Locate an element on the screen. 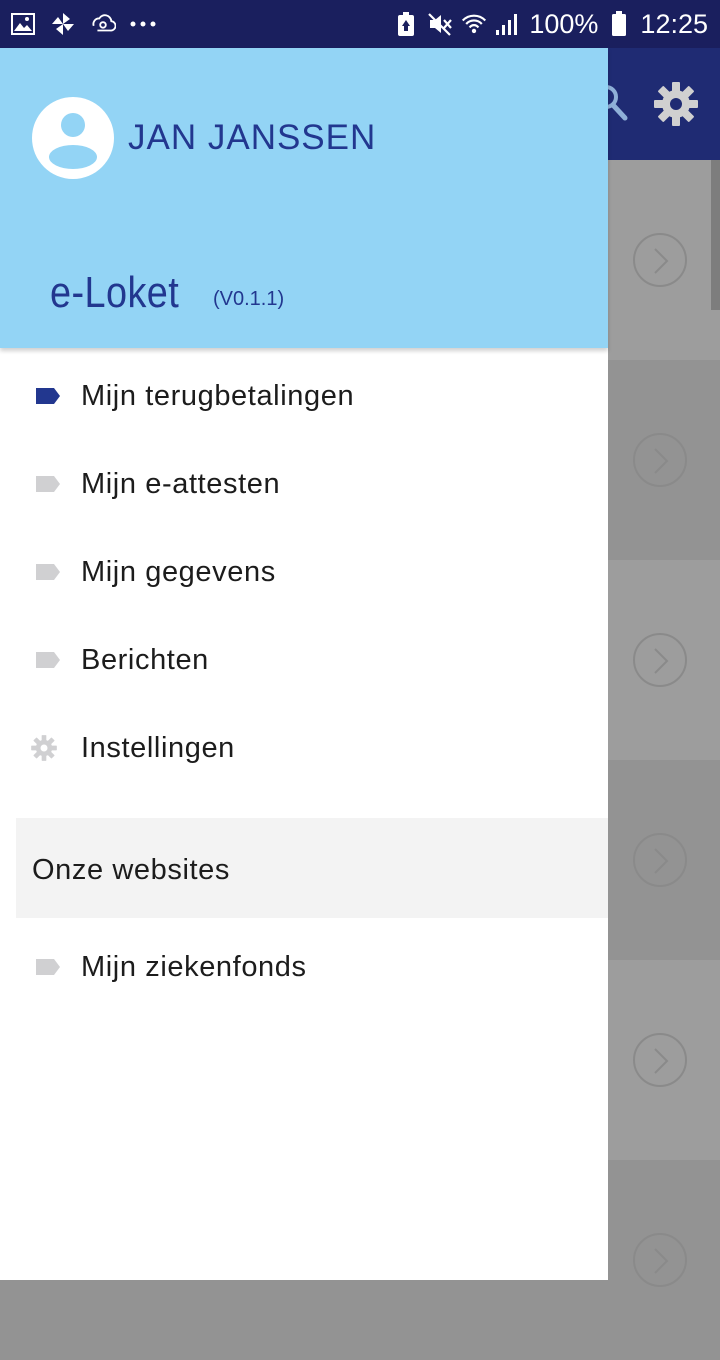 The image size is (720, 1360). menu-item-label: Instellingen is located at coordinates (158, 747).